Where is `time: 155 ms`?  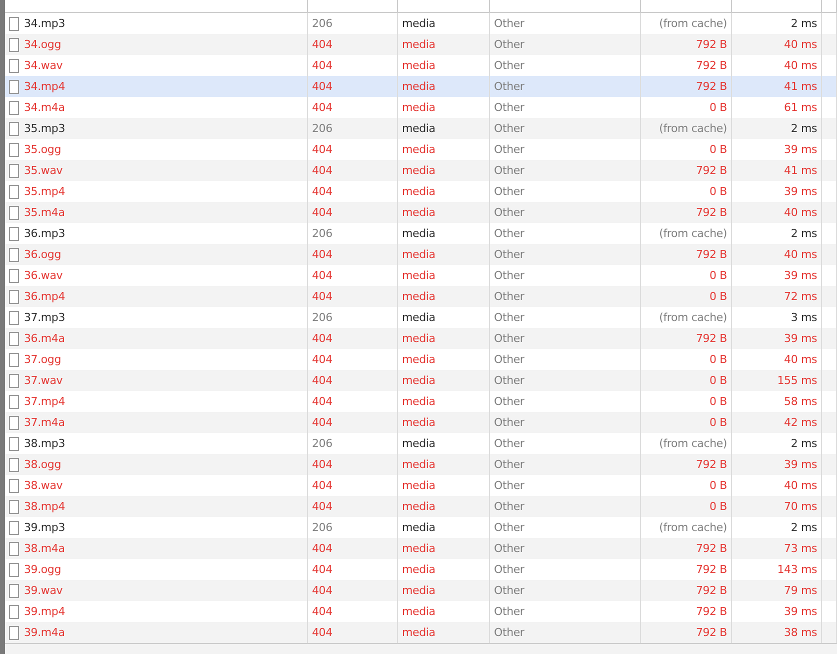 time: 155 ms is located at coordinates (797, 380).